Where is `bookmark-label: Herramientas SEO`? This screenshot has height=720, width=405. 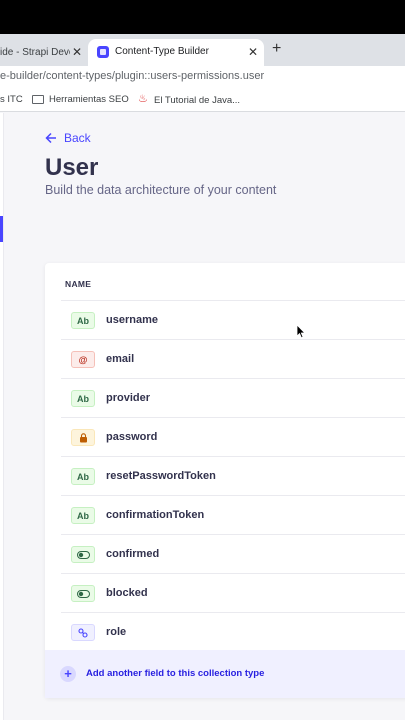
bookmark-label: Herramientas SEO is located at coordinates (89, 99).